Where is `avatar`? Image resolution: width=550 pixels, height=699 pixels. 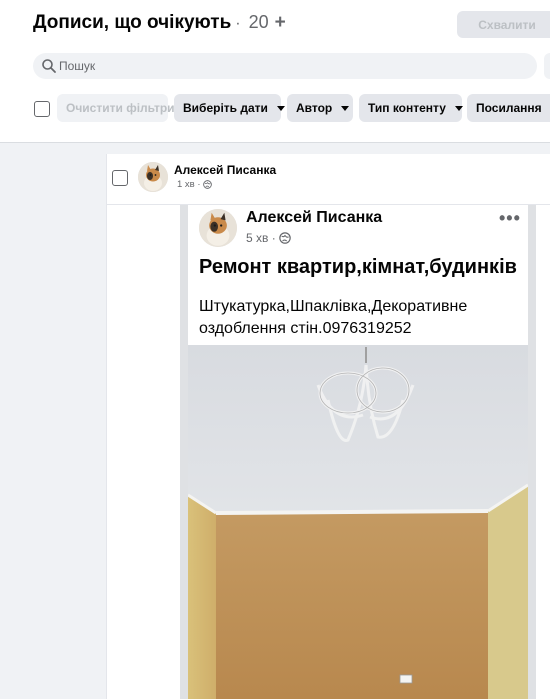 avatar is located at coordinates (153, 177).